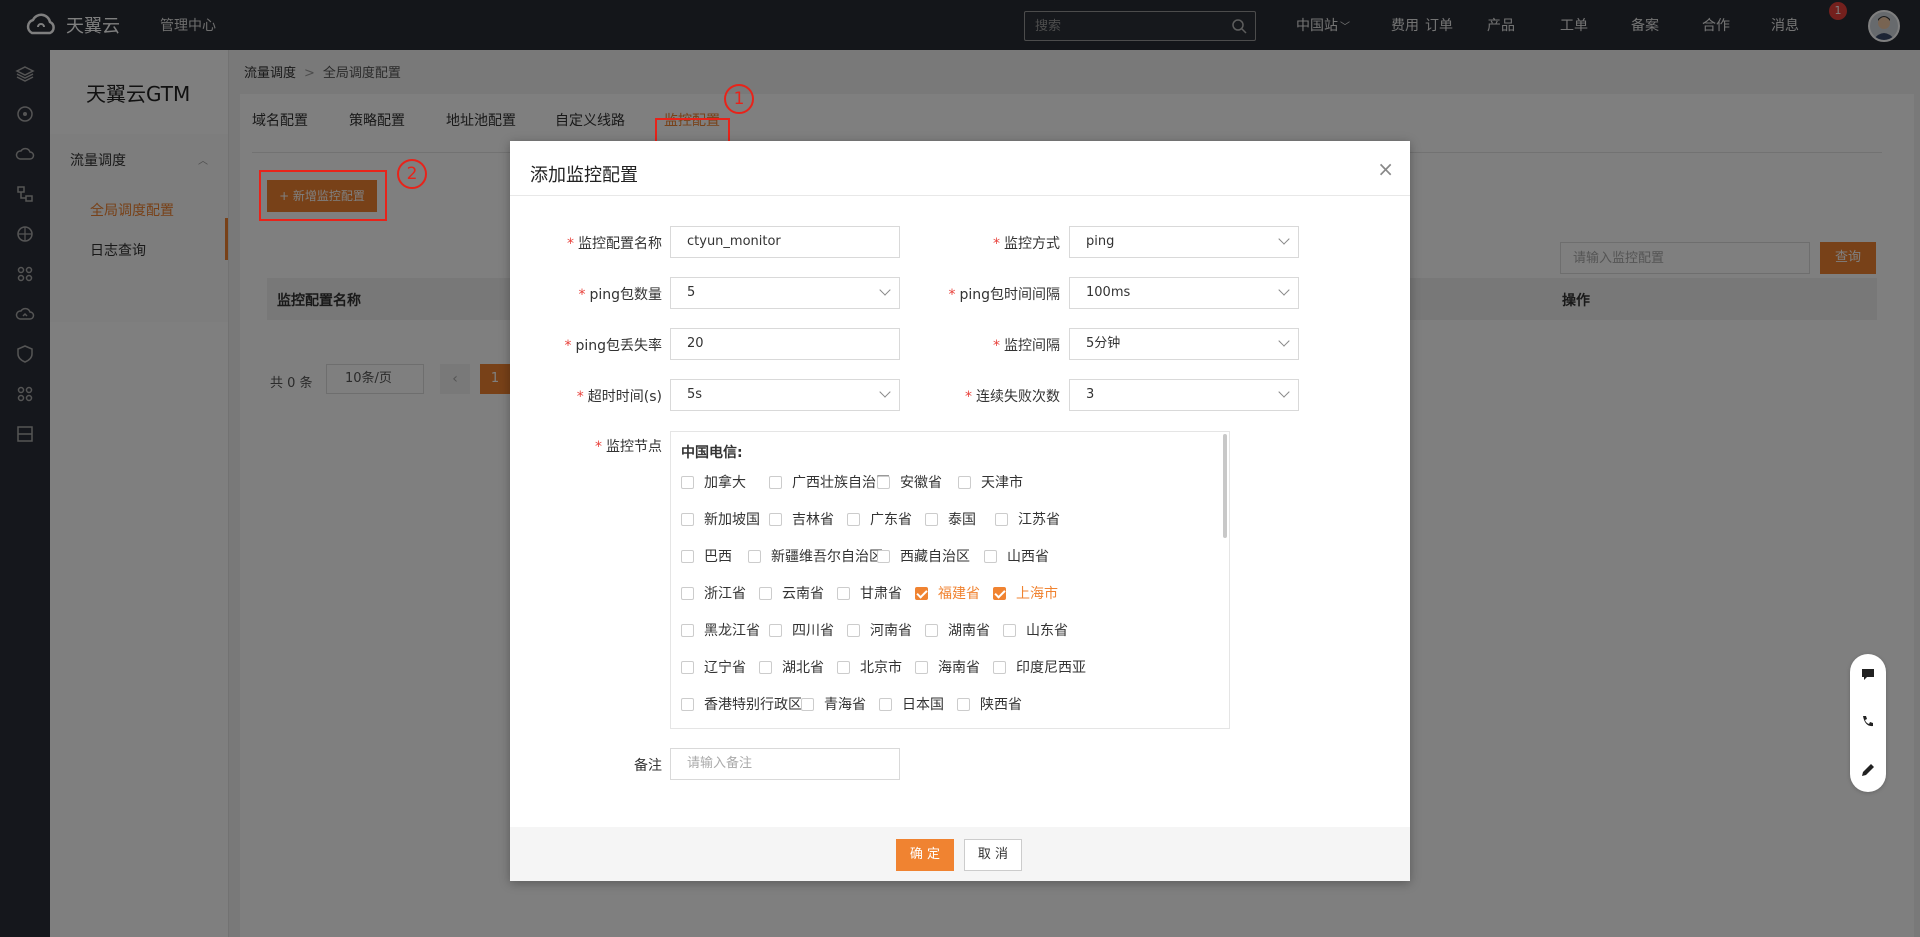  I want to click on node-checkbox: 山东省, so click(1035, 630).